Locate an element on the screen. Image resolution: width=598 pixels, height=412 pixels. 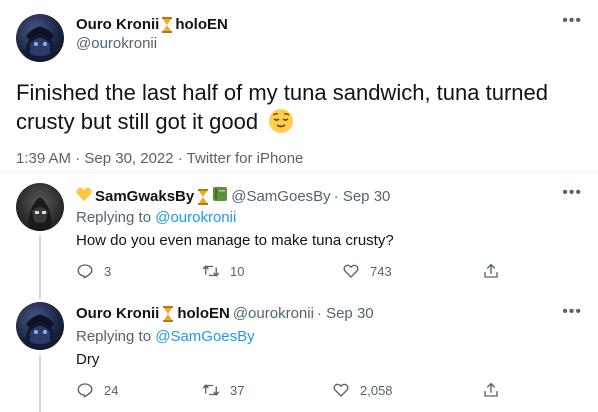
reply-button: 24 is located at coordinates (97, 390).